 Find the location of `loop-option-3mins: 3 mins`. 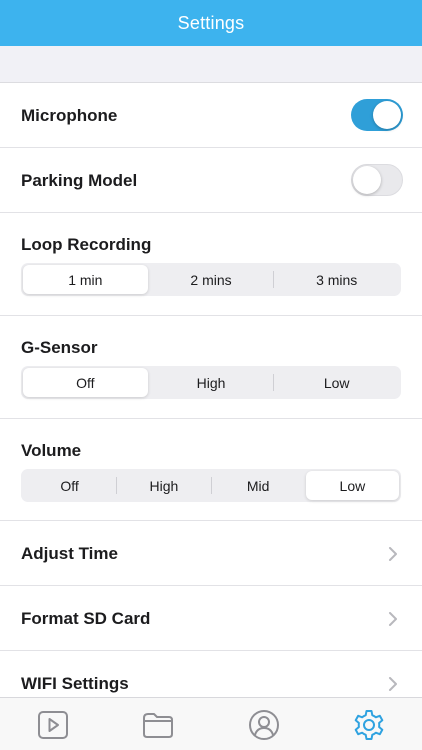

loop-option-3mins: 3 mins is located at coordinates (336, 279).